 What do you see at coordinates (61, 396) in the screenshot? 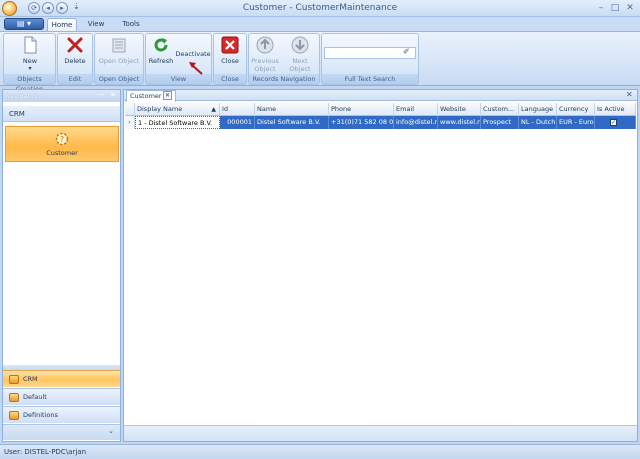
I see `nav-button-default: Default` at bounding box center [61, 396].